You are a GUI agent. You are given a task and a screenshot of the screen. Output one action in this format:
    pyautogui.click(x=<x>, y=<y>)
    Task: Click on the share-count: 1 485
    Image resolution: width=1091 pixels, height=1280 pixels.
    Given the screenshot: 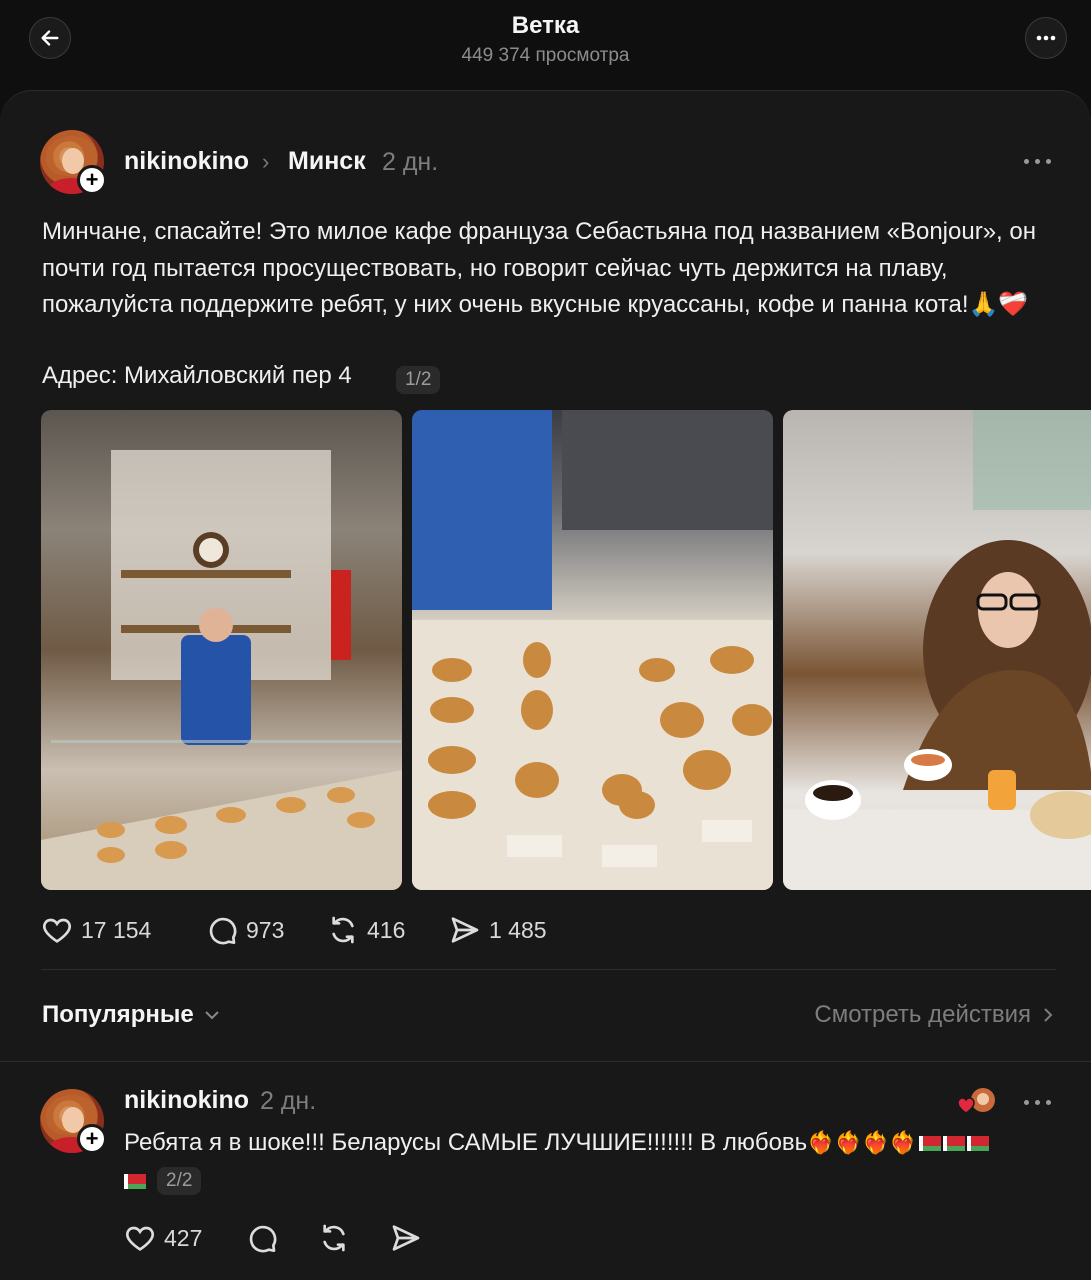 What is the action you would take?
    pyautogui.click(x=518, y=929)
    